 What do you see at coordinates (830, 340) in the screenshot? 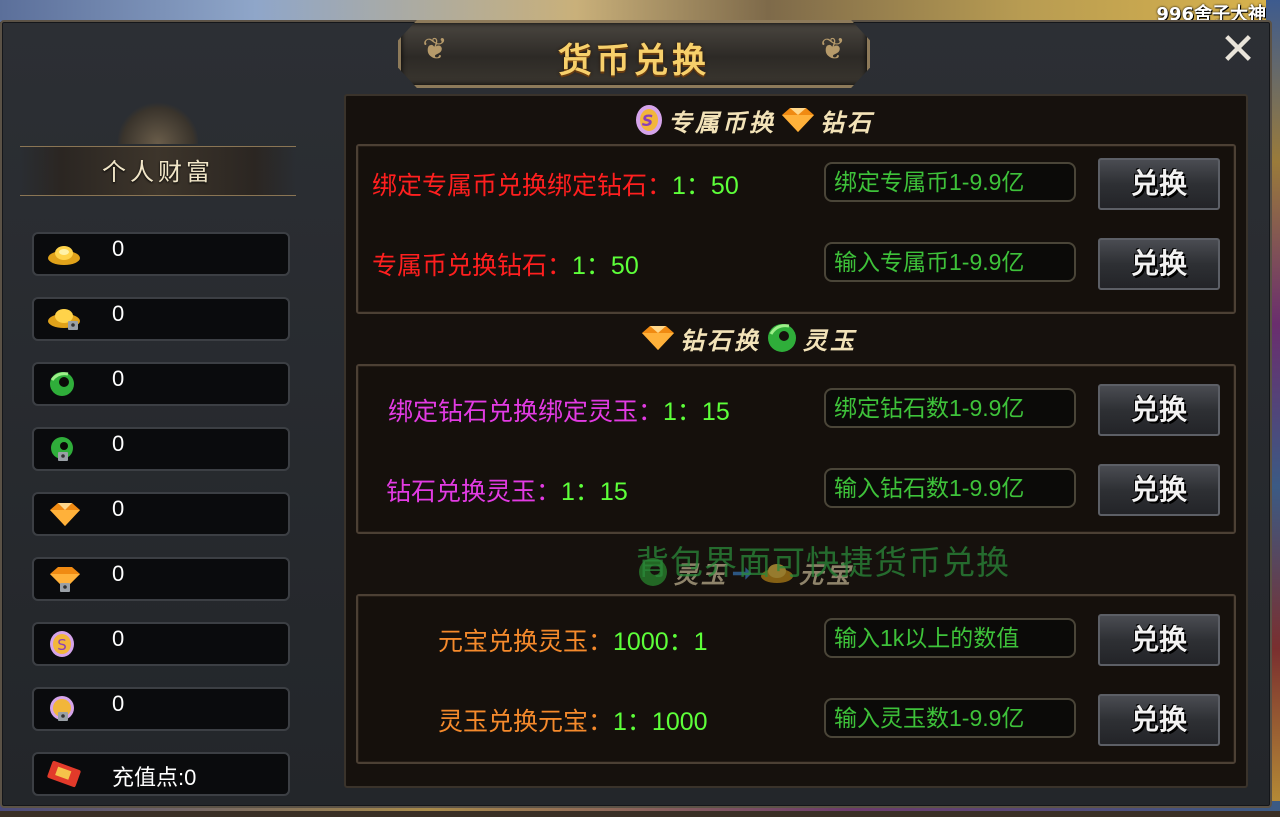
I see `section-title-to: 灵玉` at bounding box center [830, 340].